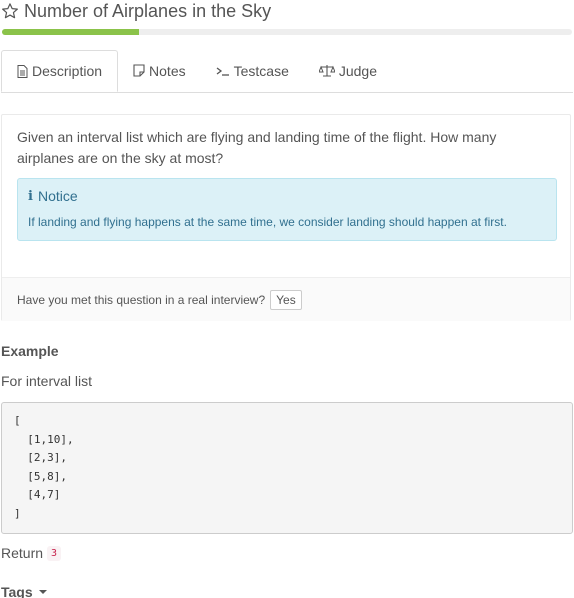  I want to click on tab-label: Description, so click(67, 71).